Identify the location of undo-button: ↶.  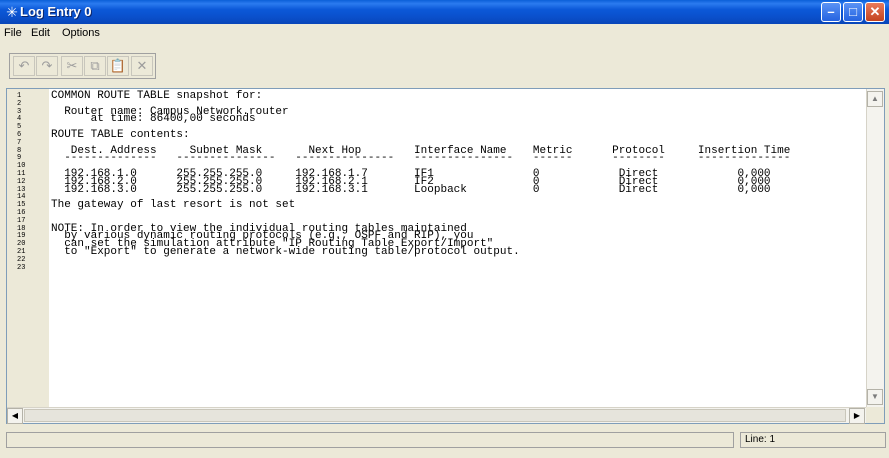
(24, 66).